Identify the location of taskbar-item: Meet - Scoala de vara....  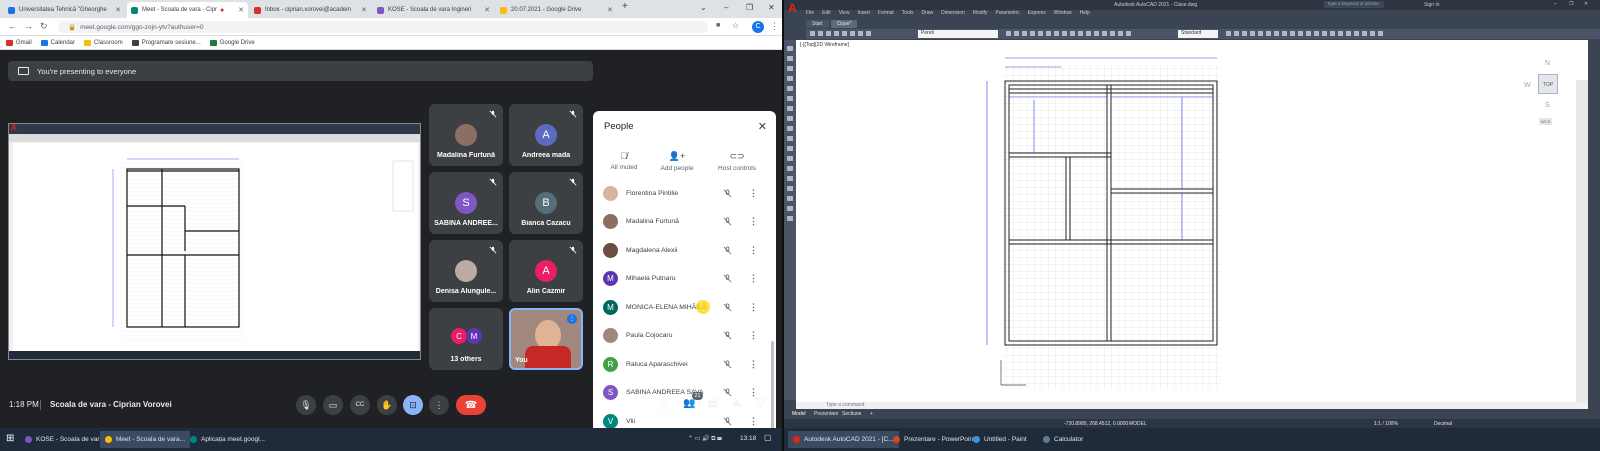
(145, 439).